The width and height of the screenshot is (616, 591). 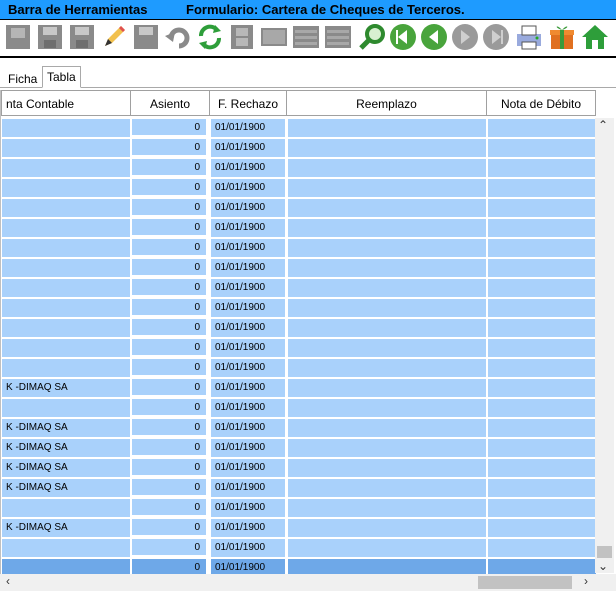 What do you see at coordinates (170, 103) in the screenshot?
I see `column-header-asiento: Asiento` at bounding box center [170, 103].